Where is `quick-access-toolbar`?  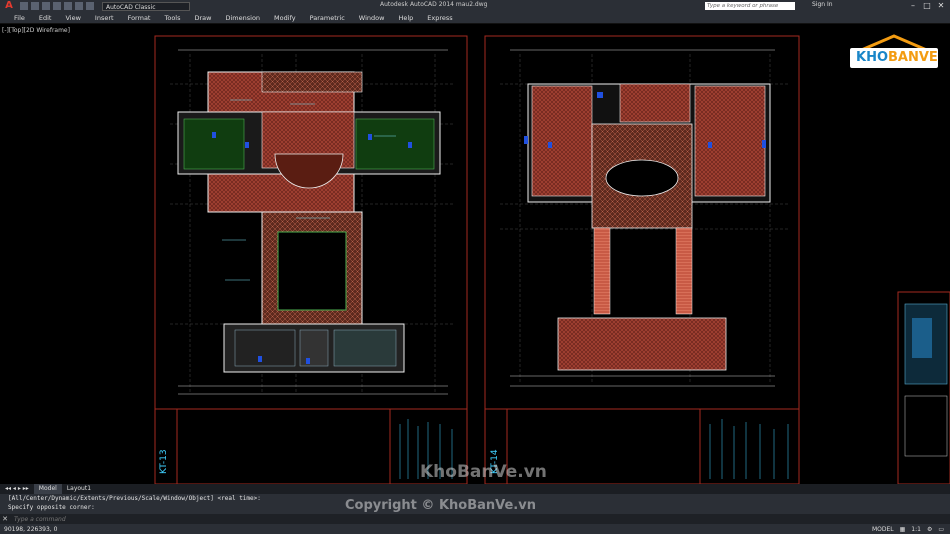 quick-access-toolbar is located at coordinates (57, 6).